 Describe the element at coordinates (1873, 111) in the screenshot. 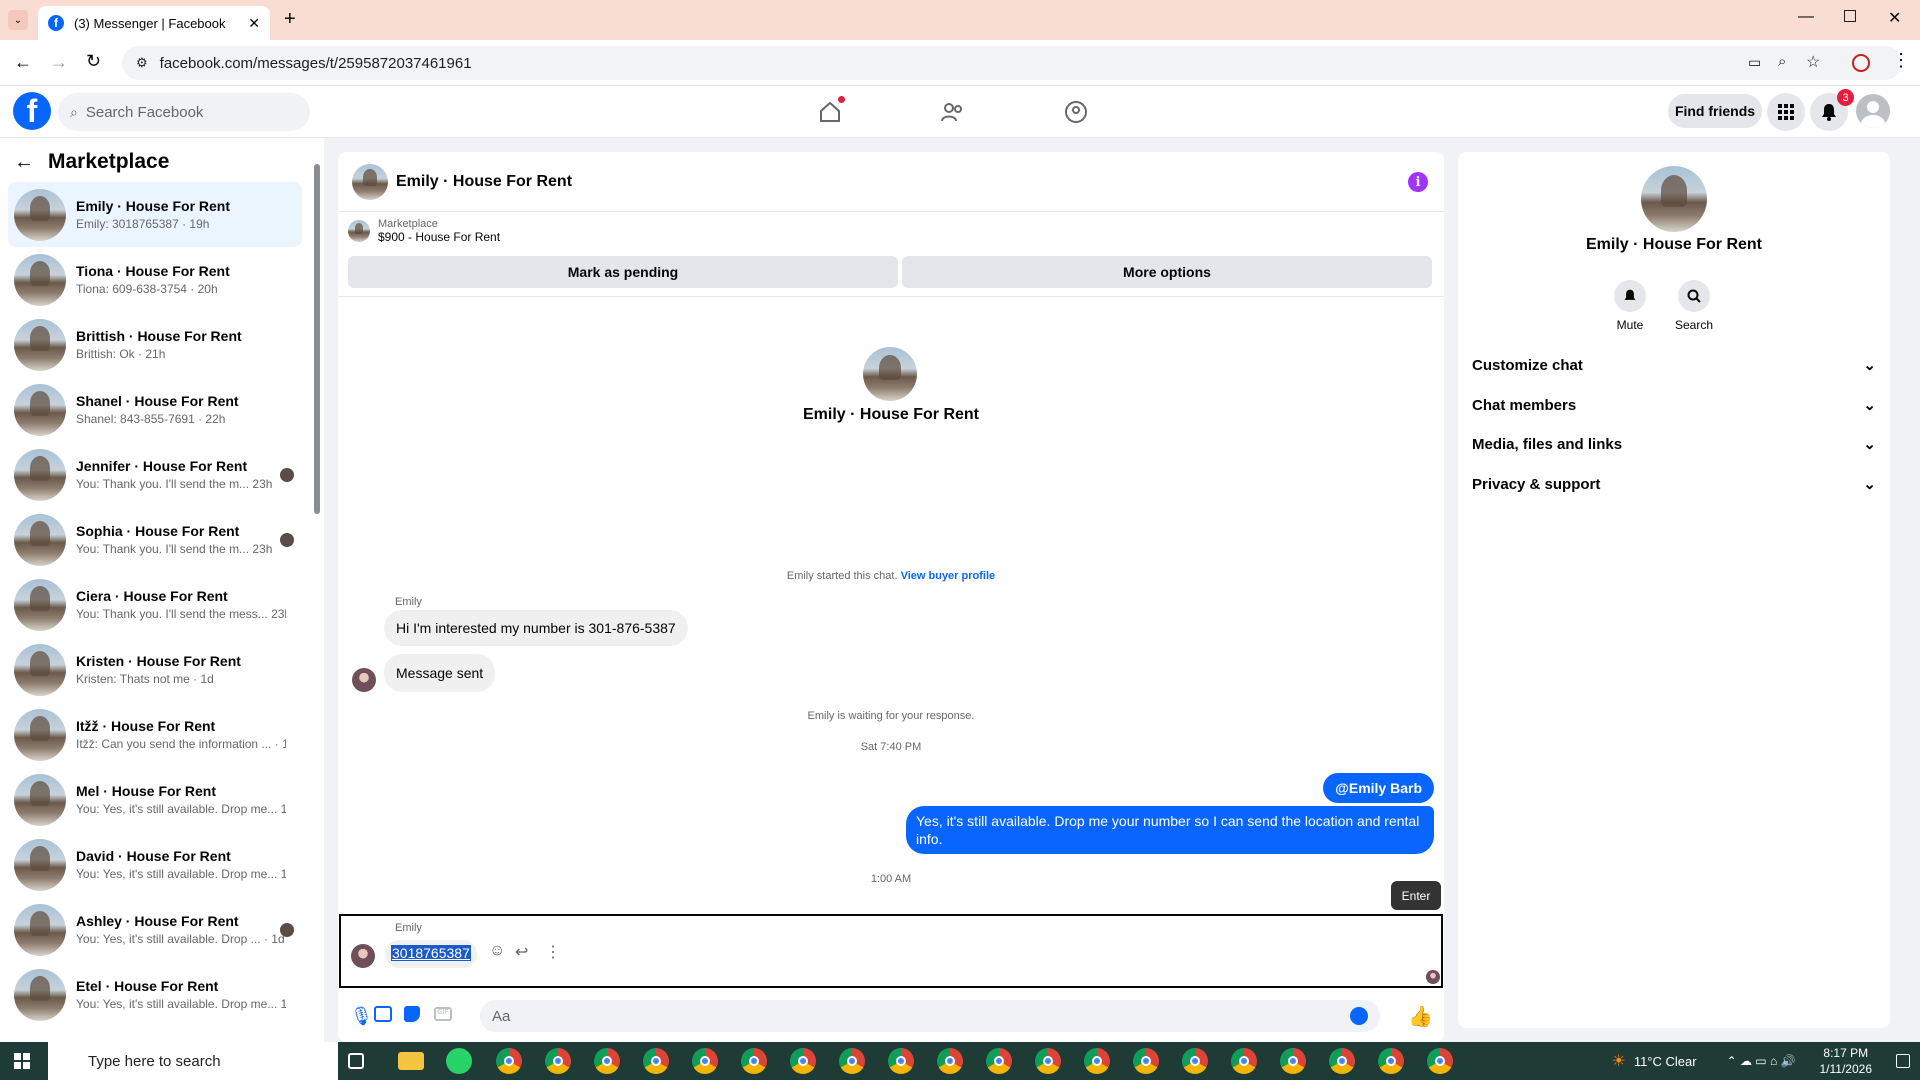

I see `account-avatar` at that location.